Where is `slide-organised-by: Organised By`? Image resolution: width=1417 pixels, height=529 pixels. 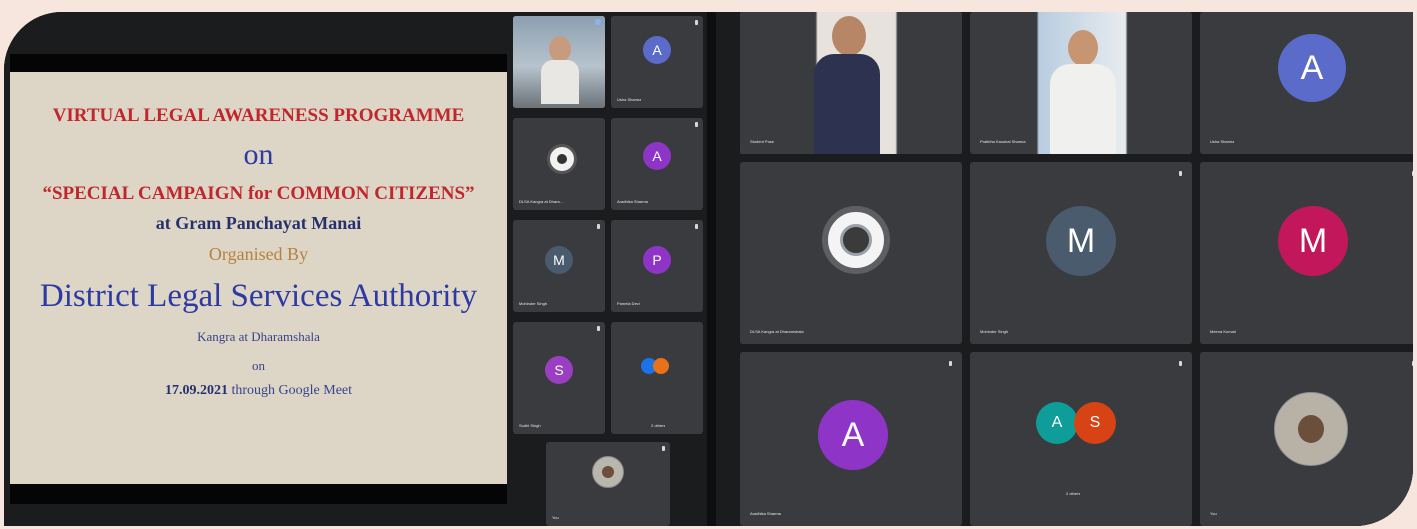
slide-organised-by: Organised By is located at coordinates (258, 254).